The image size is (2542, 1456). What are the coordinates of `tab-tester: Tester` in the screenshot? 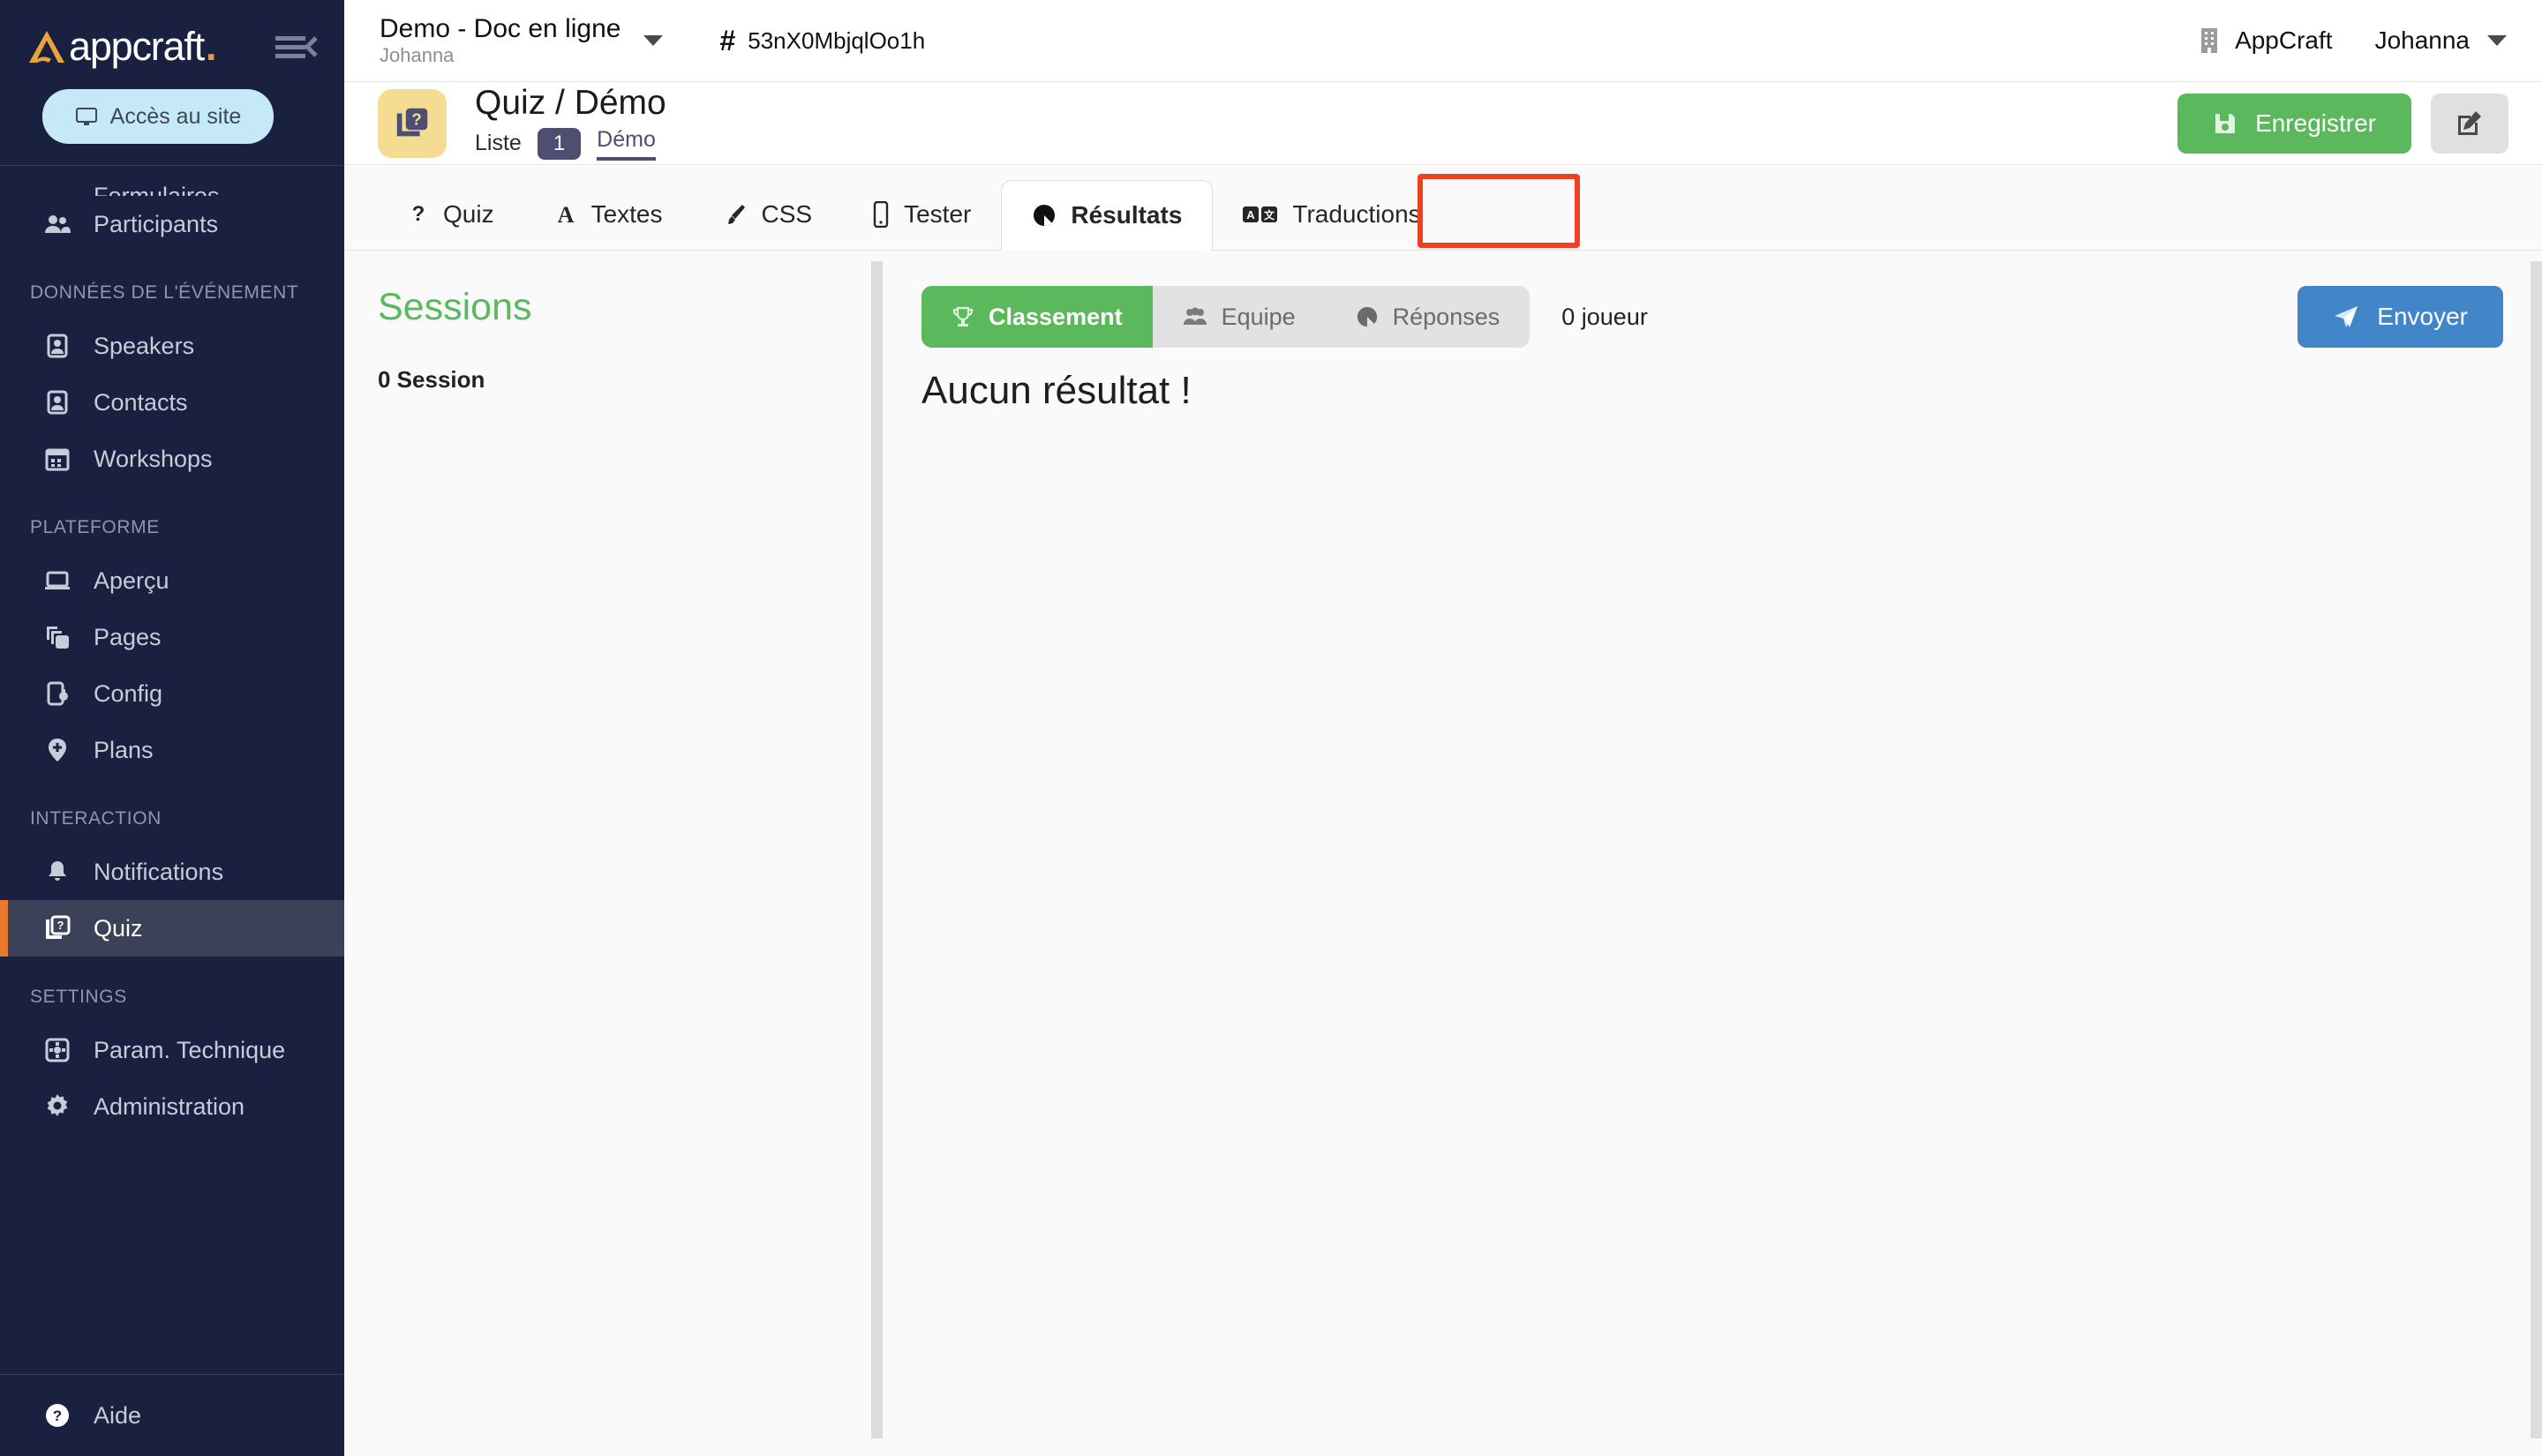 It's located at (921, 214).